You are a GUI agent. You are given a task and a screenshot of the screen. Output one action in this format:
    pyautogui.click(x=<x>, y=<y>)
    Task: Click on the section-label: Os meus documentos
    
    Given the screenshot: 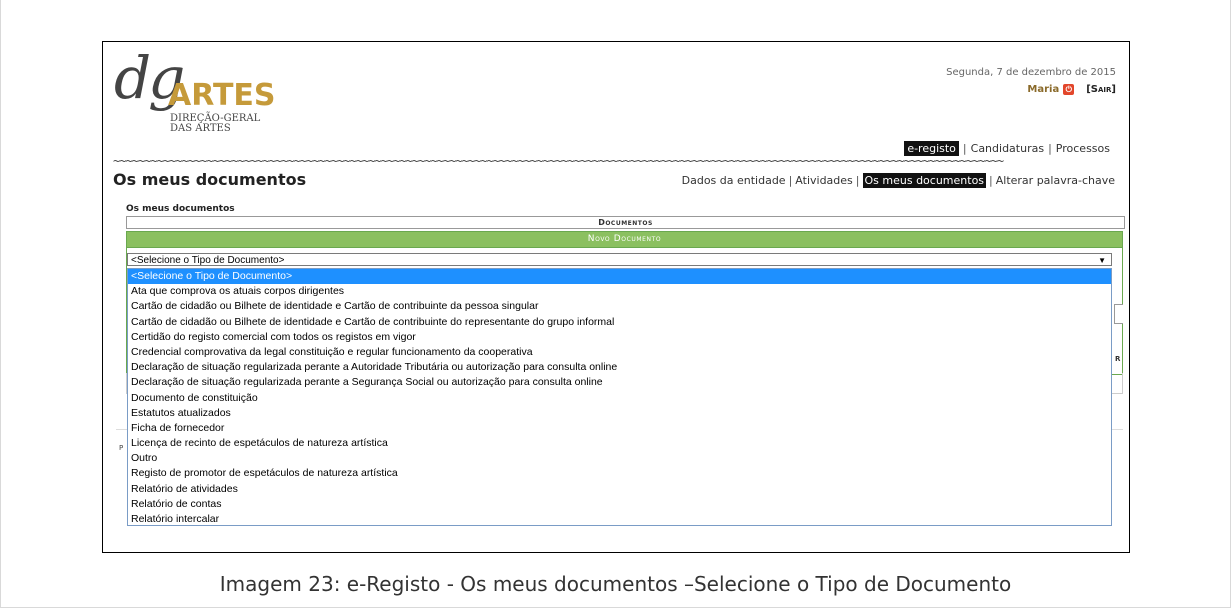 What is the action you would take?
    pyautogui.click(x=180, y=209)
    